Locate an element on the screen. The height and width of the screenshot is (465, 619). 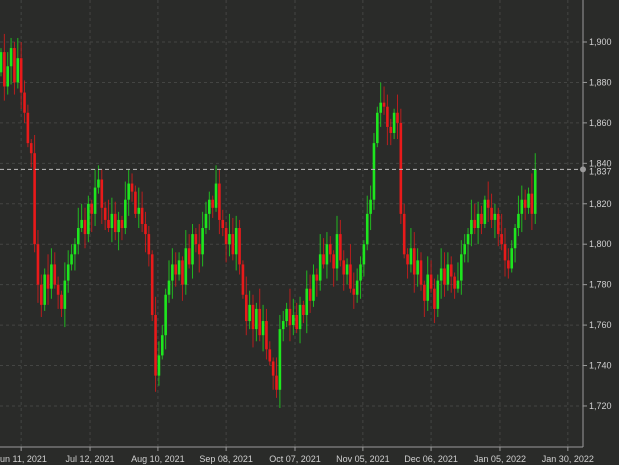
x-tick-label: Aug 10, 2021 is located at coordinates (158, 459).